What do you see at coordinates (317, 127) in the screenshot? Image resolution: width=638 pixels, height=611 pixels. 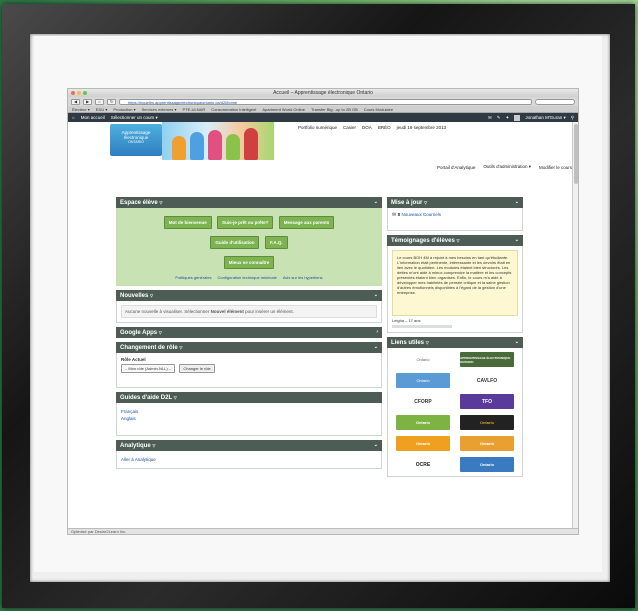 I see `portfolio-link: Portfolio numérique` at bounding box center [317, 127].